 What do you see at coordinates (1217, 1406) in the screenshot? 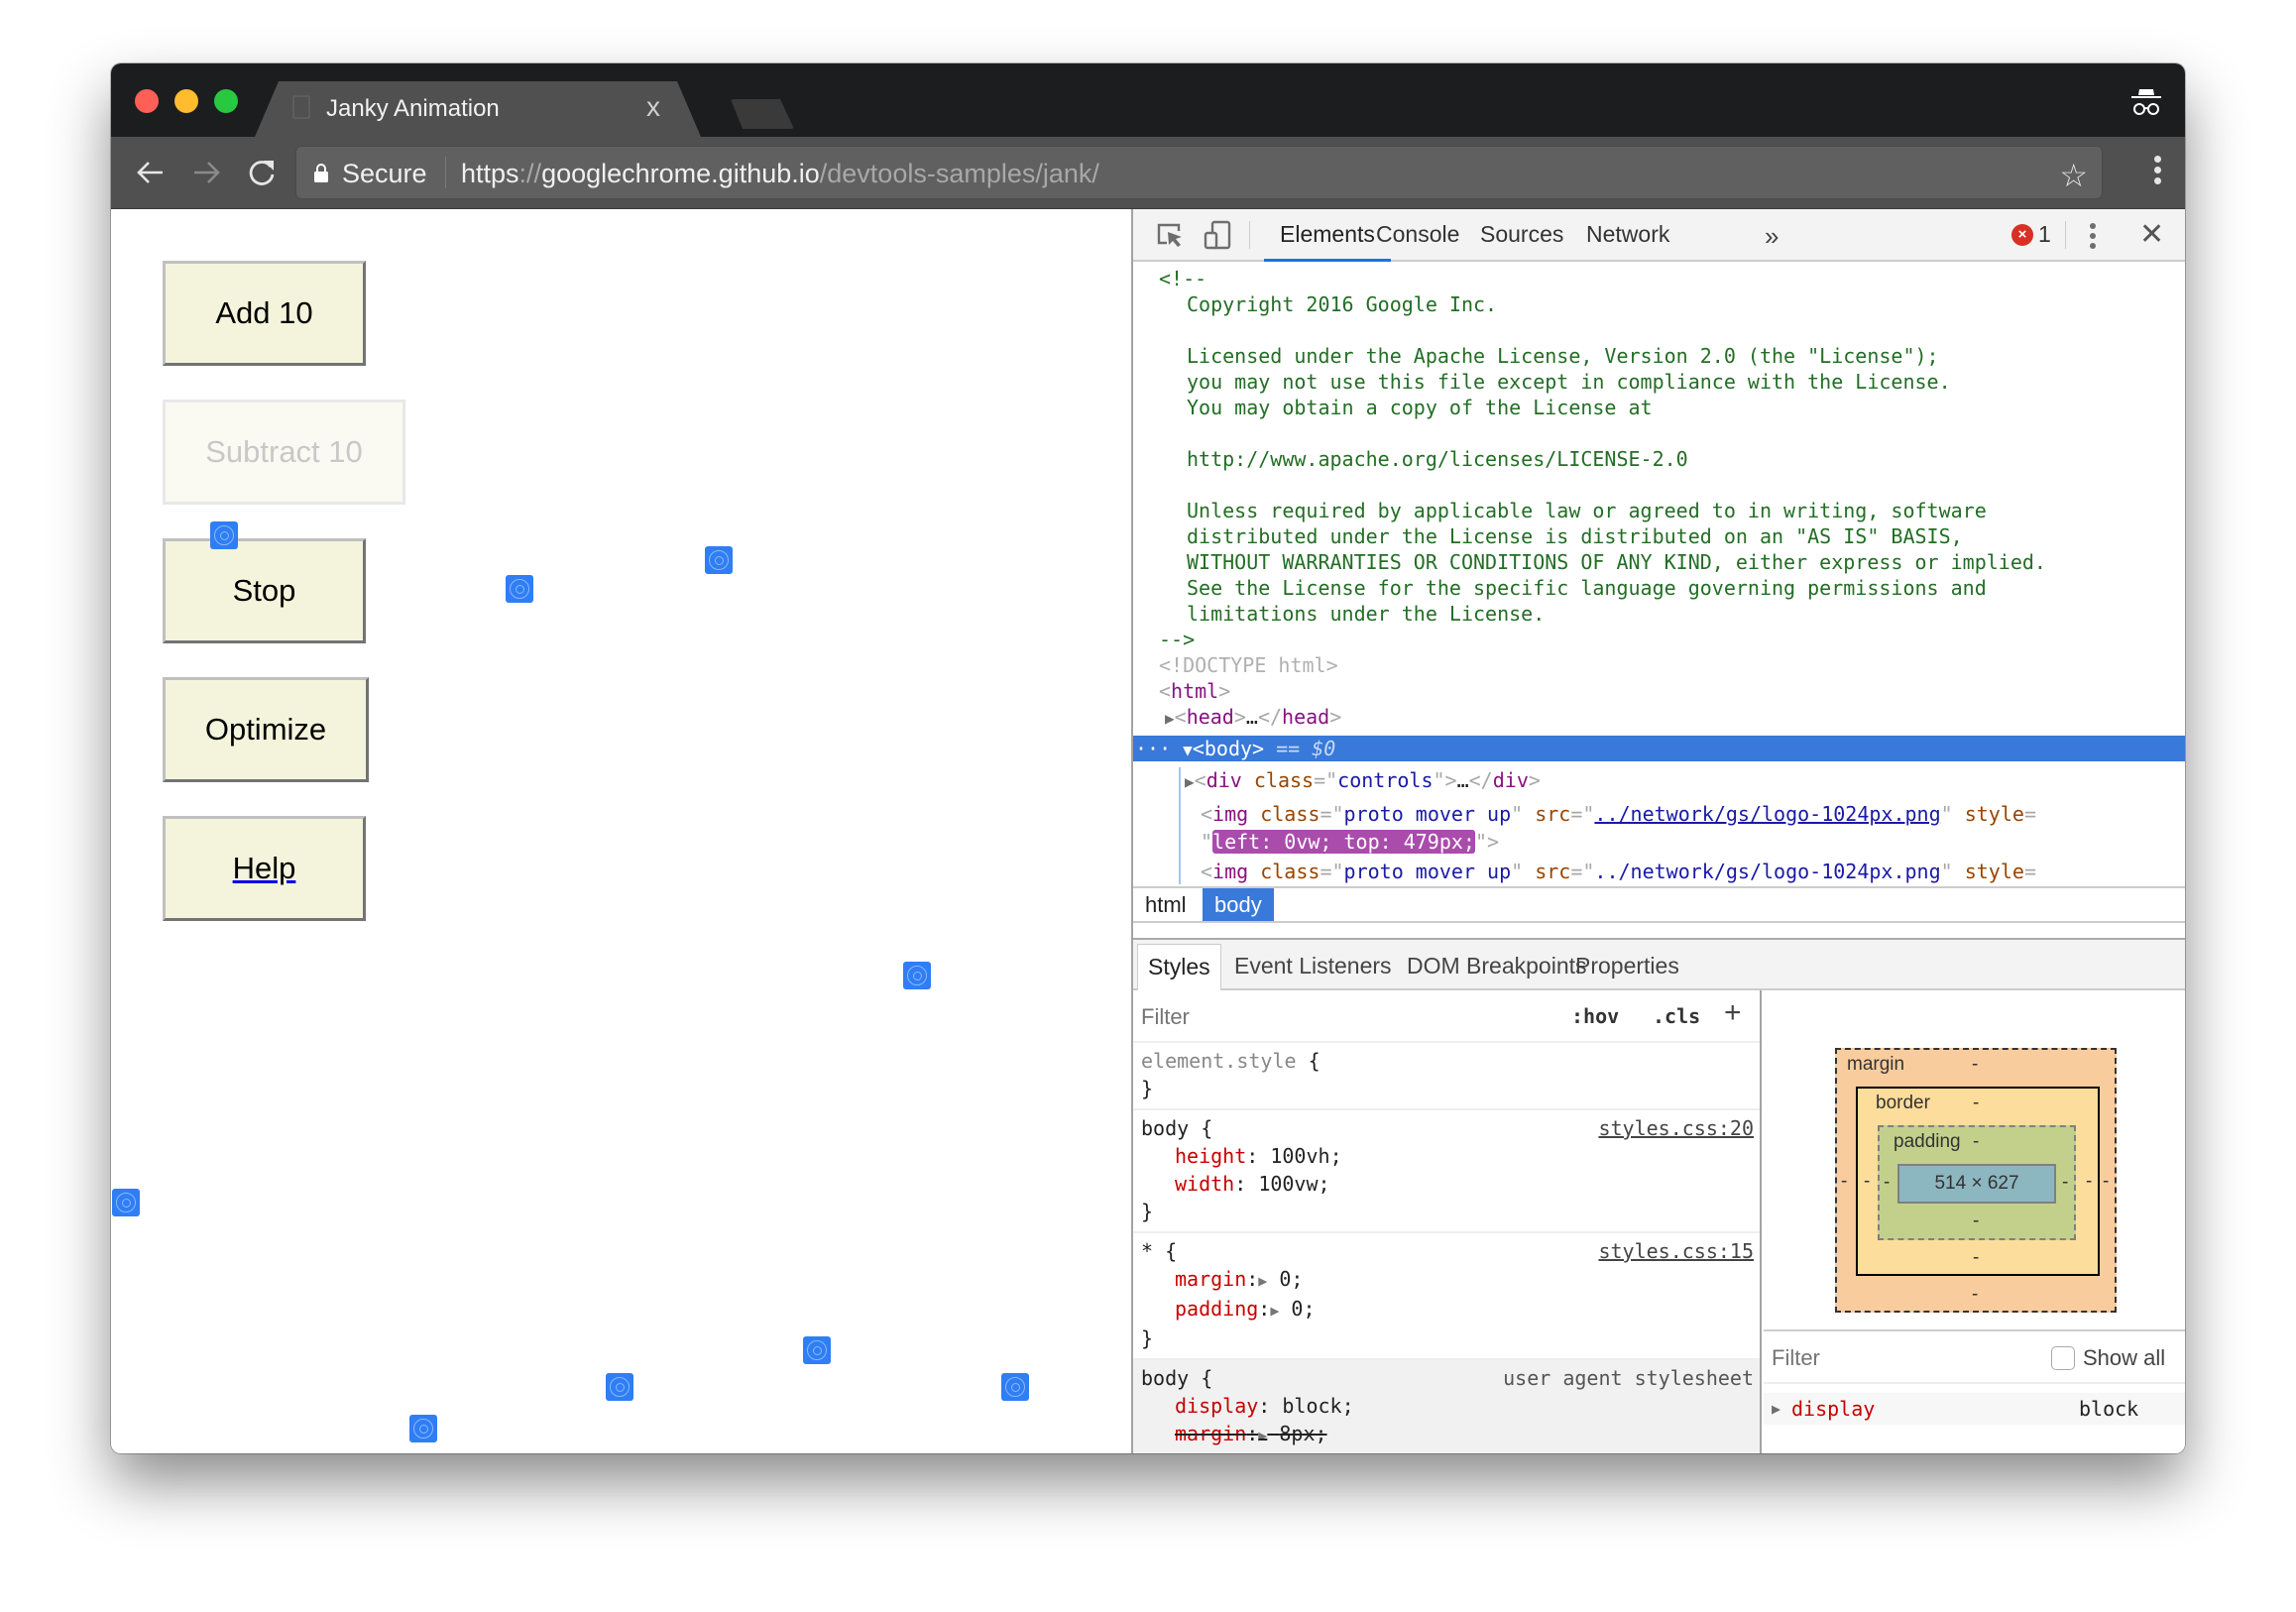
I see `property-name: display` at bounding box center [1217, 1406].